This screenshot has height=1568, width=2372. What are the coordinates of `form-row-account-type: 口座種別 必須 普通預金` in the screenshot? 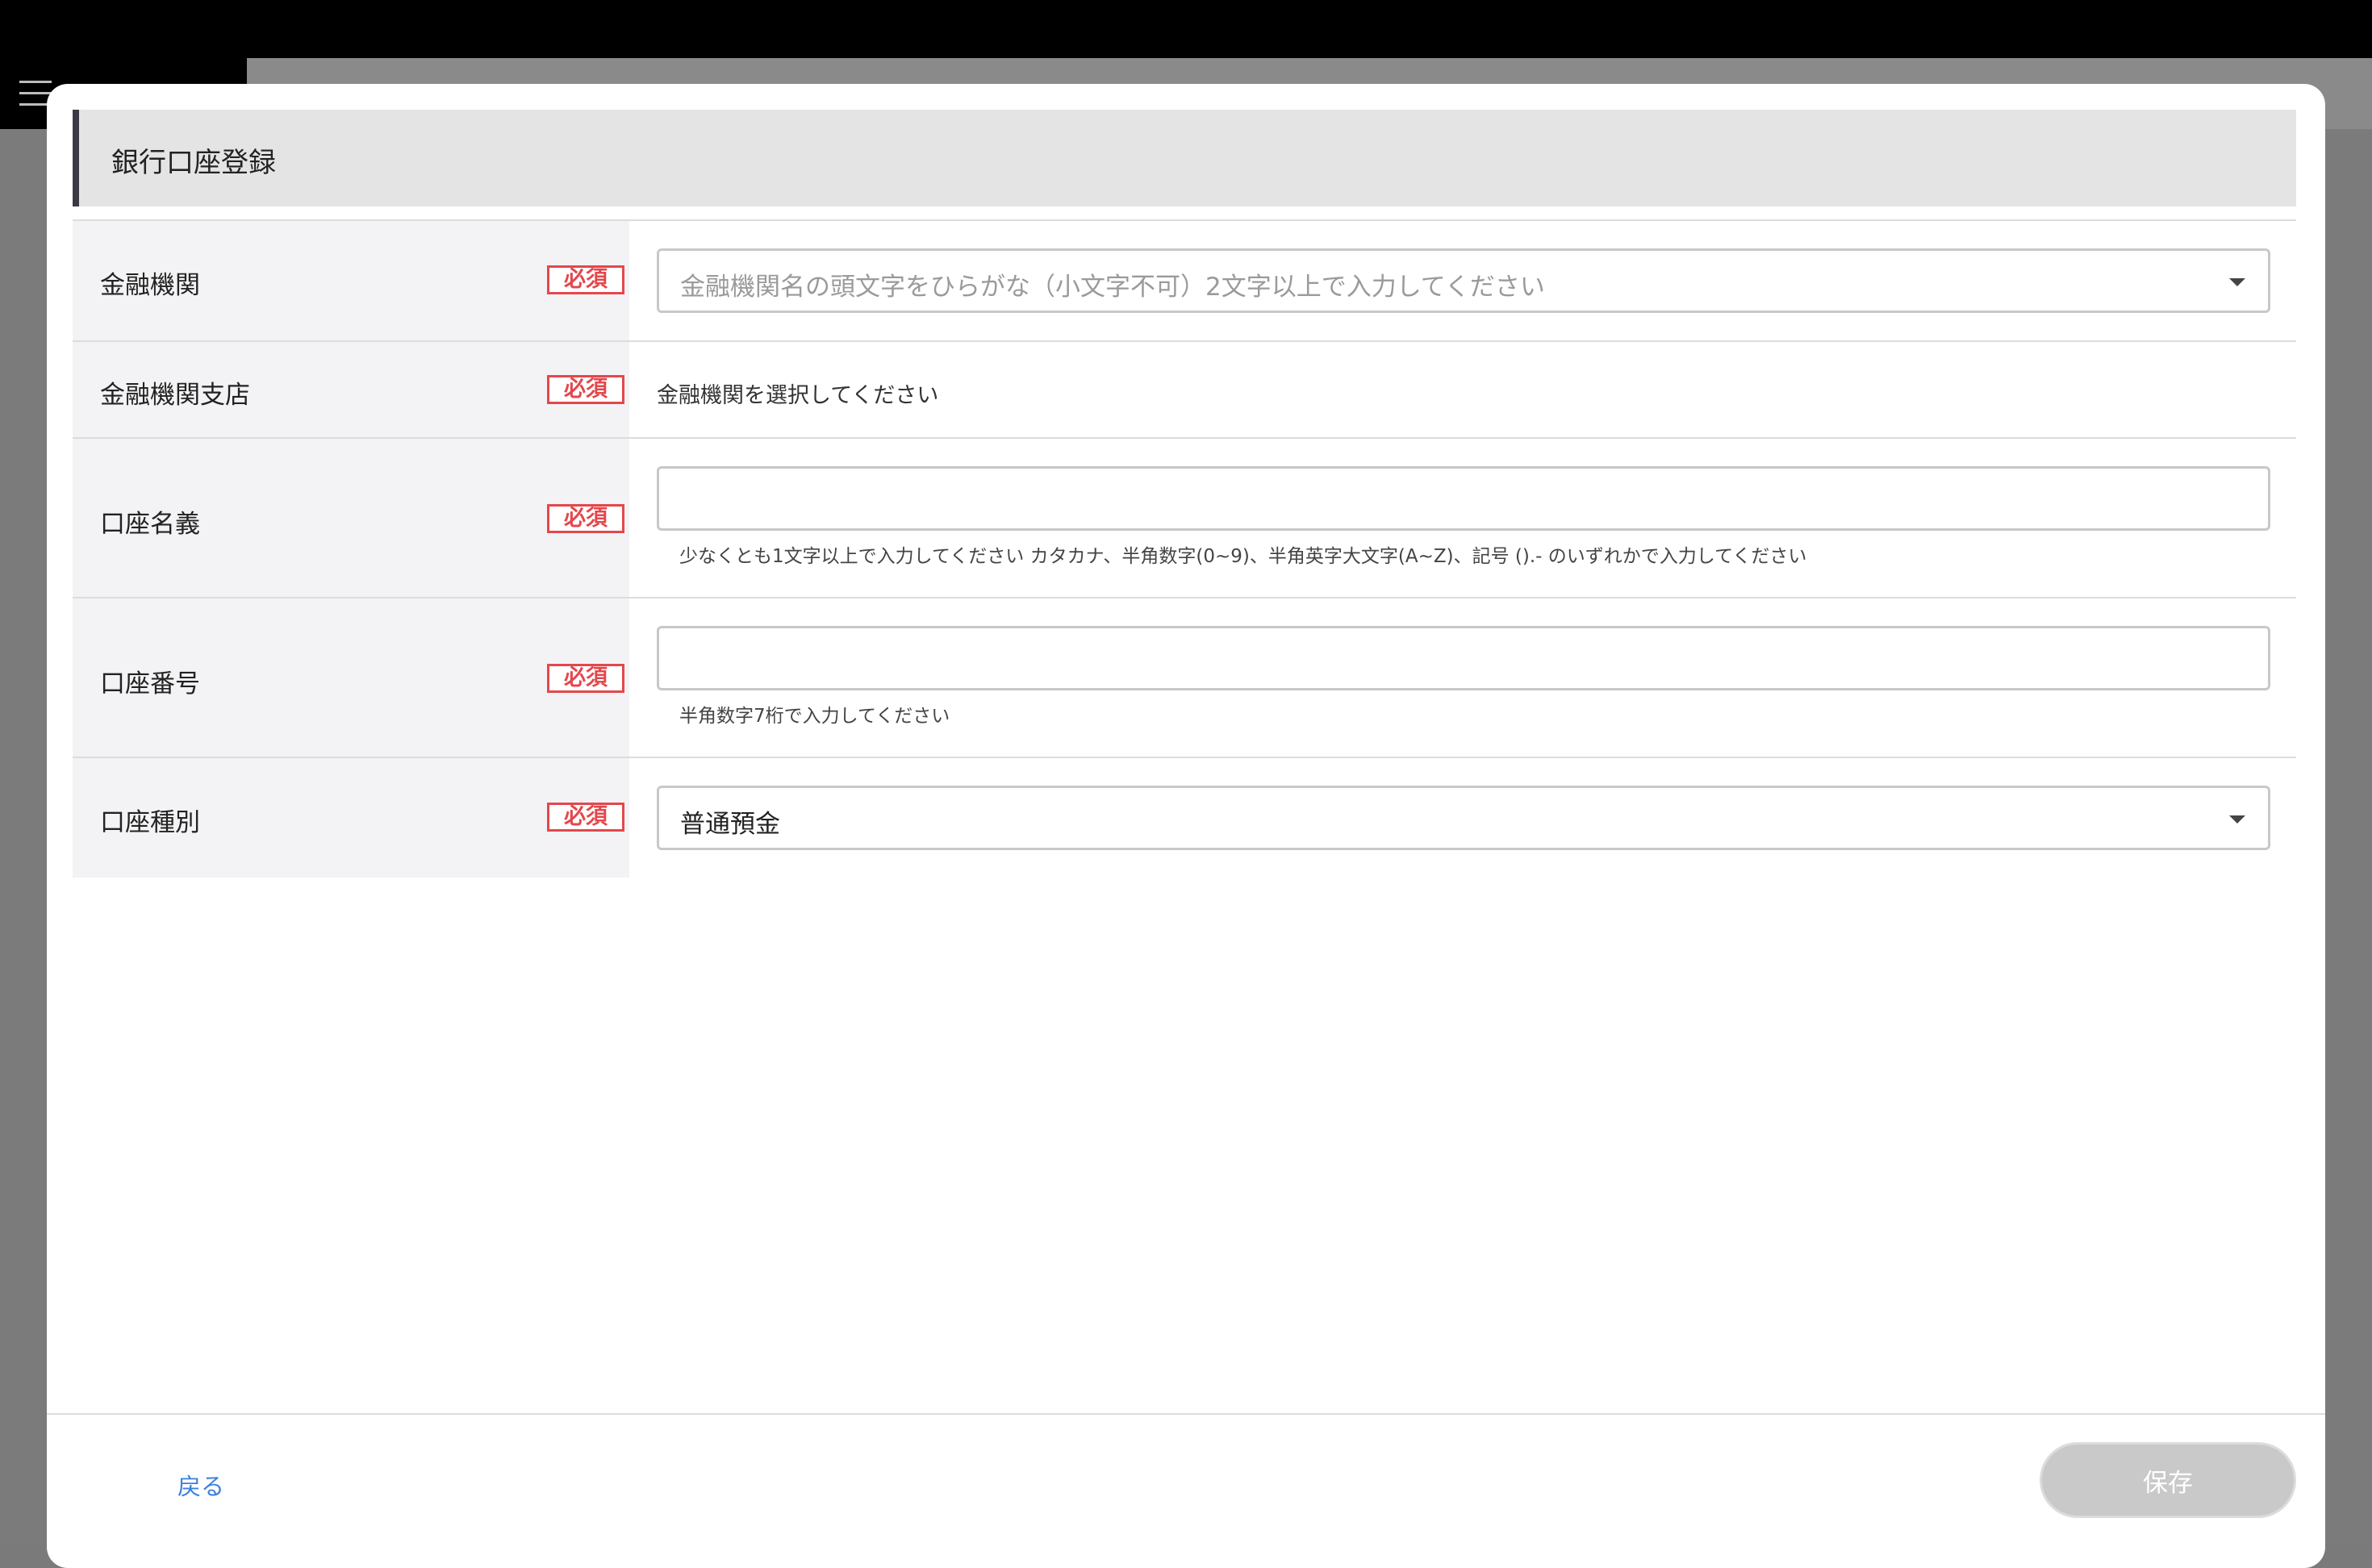 It's located at (1184, 818).